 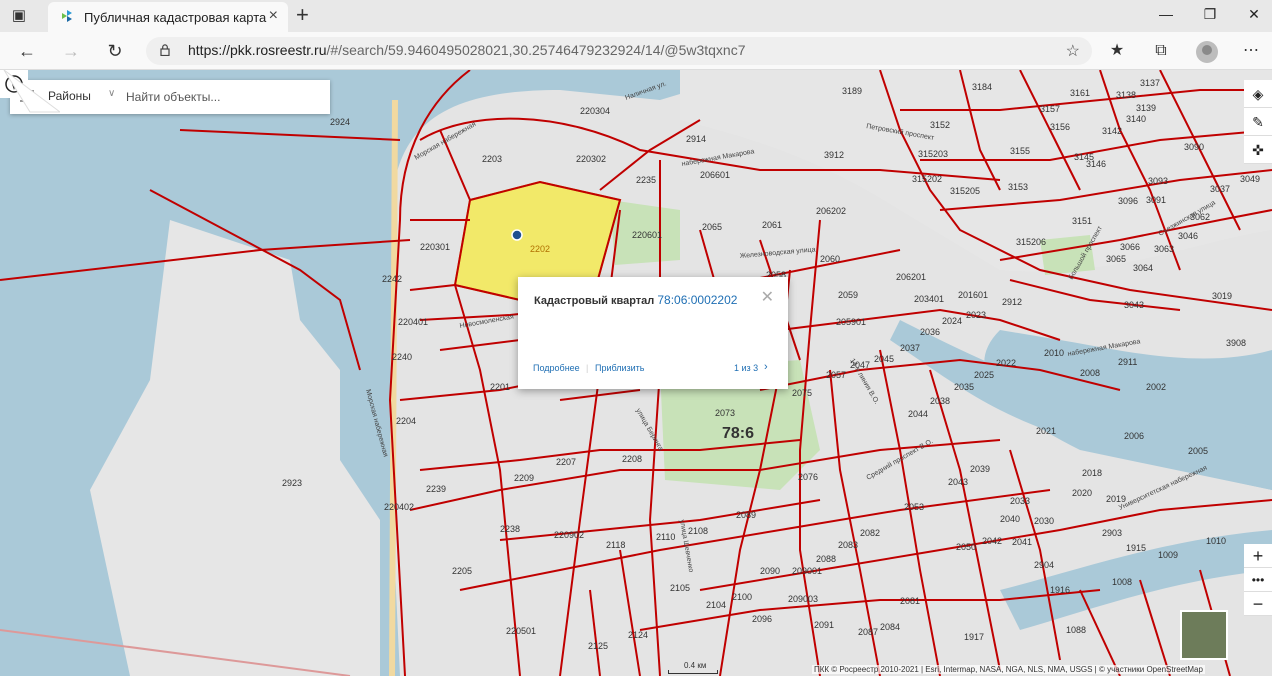 What do you see at coordinates (1251, 51) in the screenshot?
I see `more-icon: ⋯` at bounding box center [1251, 51].